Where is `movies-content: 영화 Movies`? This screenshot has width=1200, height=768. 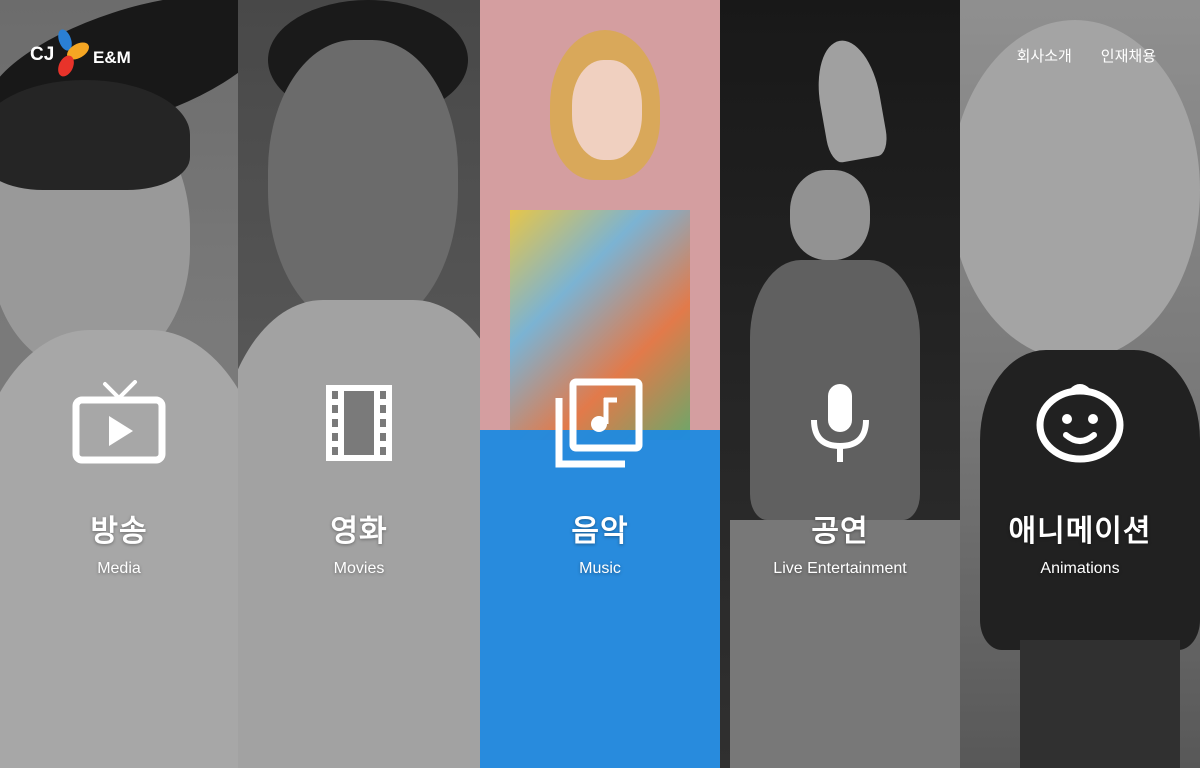
movies-content: 영화 Movies is located at coordinates (359, 478).